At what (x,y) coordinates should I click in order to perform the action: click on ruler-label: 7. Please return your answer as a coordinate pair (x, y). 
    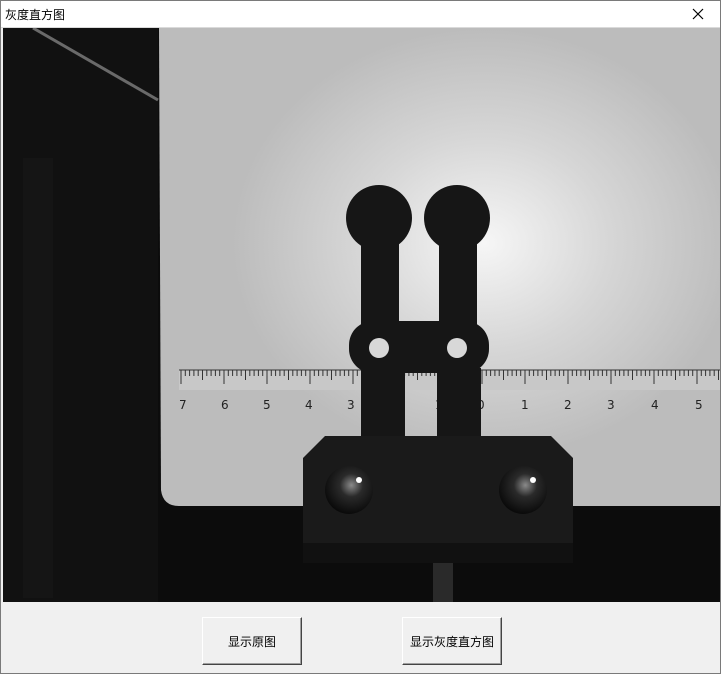
    Looking at the image, I should click on (183, 405).